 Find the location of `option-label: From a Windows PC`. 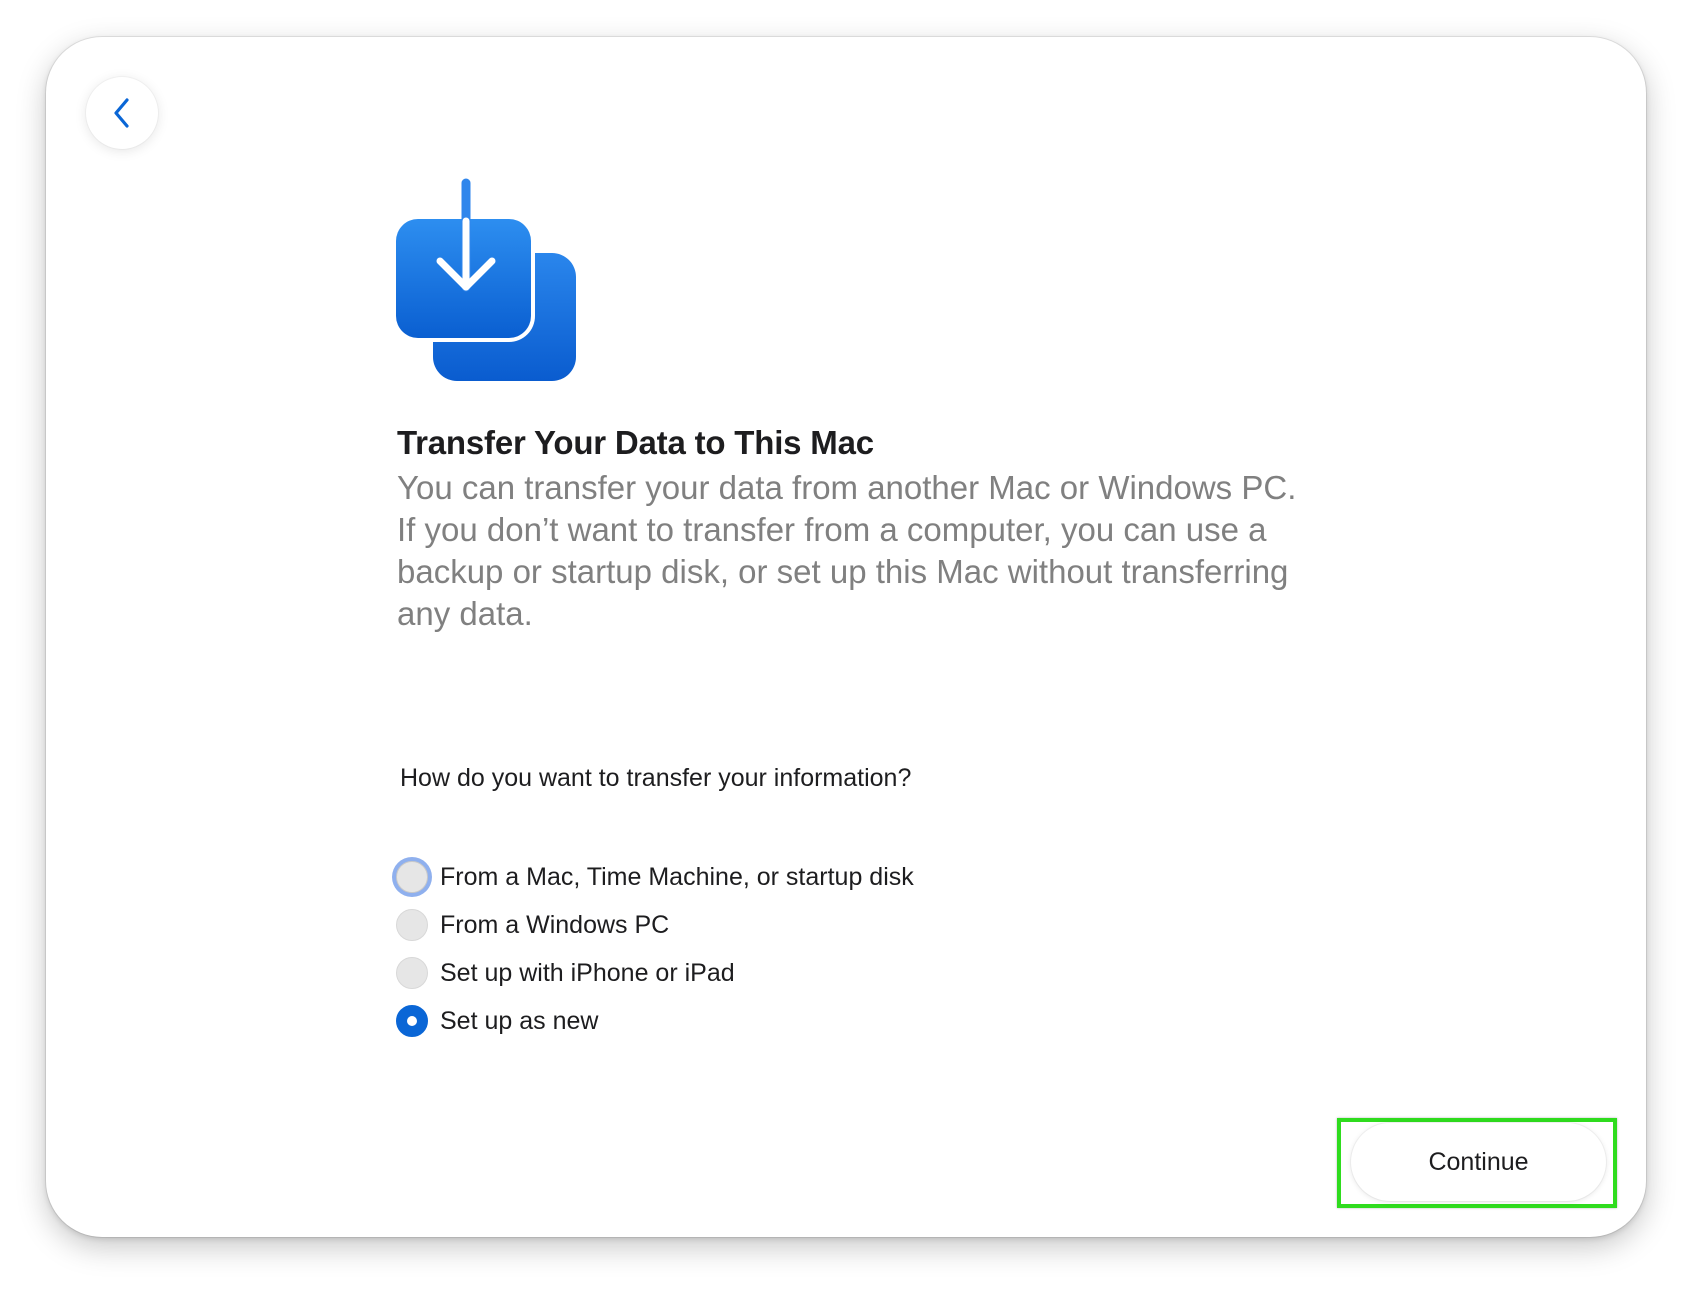

option-label: From a Windows PC is located at coordinates (555, 924).